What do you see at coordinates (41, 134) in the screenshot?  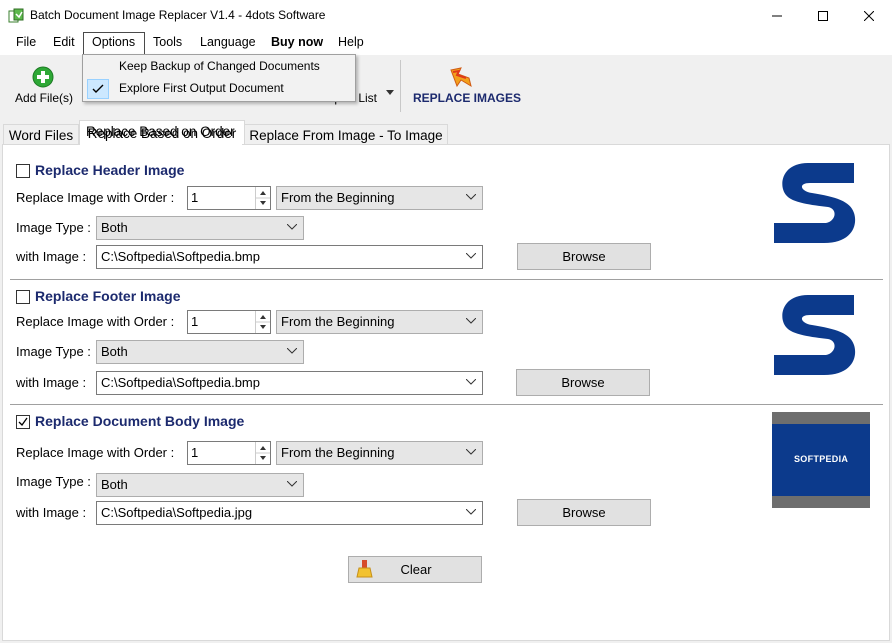 I see `tab-word-files: Word Files` at bounding box center [41, 134].